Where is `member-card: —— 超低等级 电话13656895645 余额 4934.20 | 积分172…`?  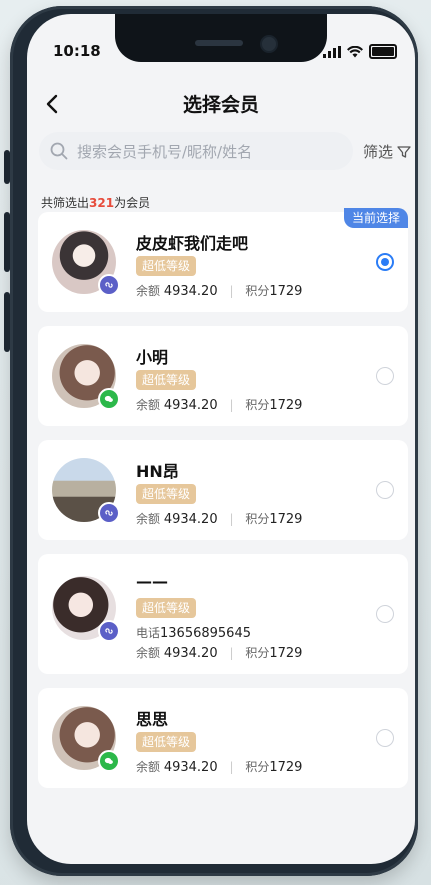 member-card: —— 超低等级 电话13656895645 余额 4934.20 | 积分172… is located at coordinates (223, 614).